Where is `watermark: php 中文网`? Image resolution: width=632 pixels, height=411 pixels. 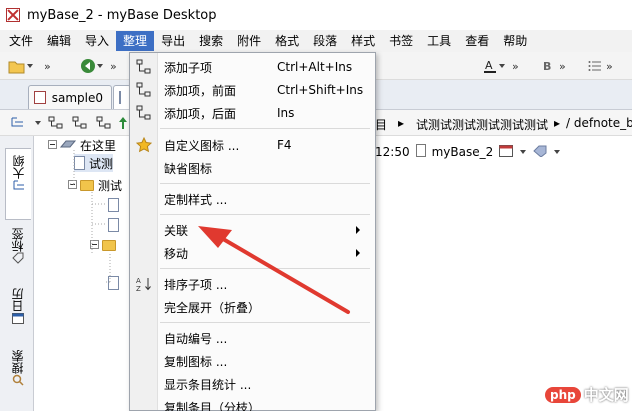 watermark: php 中文网 is located at coordinates (587, 394).